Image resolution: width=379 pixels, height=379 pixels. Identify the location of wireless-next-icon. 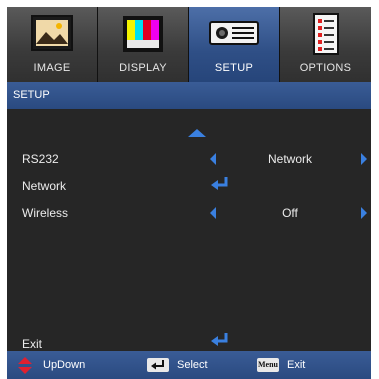
(364, 213).